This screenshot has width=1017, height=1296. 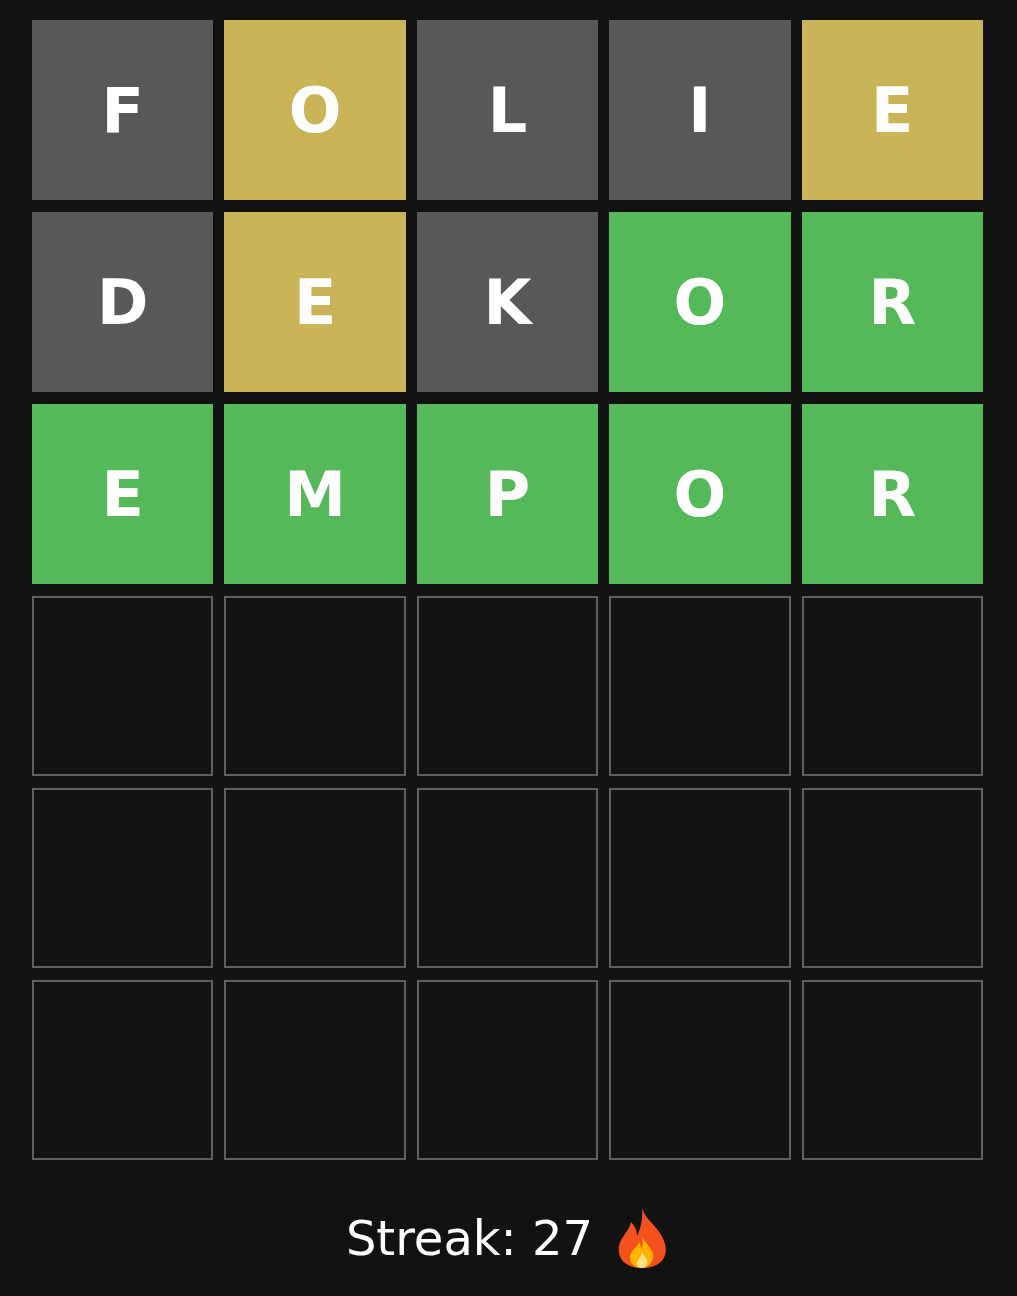 I want to click on letter-tile: L, so click(x=507, y=110).